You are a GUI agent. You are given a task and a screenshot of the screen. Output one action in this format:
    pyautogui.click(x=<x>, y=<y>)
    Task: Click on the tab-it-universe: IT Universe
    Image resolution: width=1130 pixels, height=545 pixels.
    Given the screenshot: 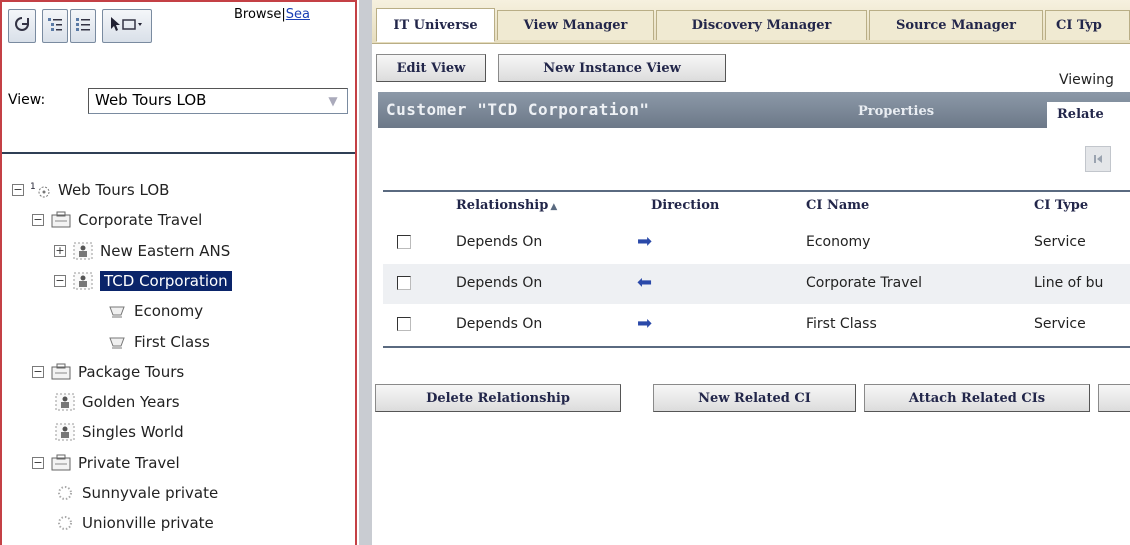 What is the action you would take?
    pyautogui.click(x=435, y=25)
    